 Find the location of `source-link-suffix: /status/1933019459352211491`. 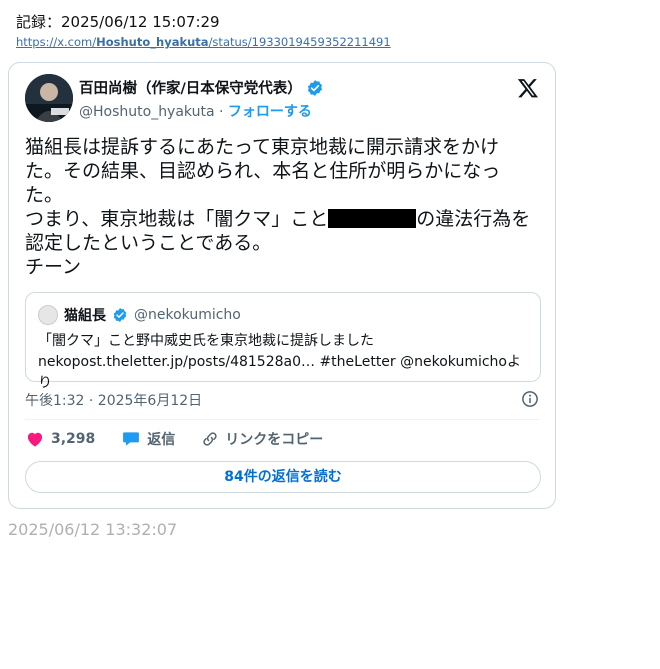

source-link-suffix: /status/1933019459352211491 is located at coordinates (299, 42).